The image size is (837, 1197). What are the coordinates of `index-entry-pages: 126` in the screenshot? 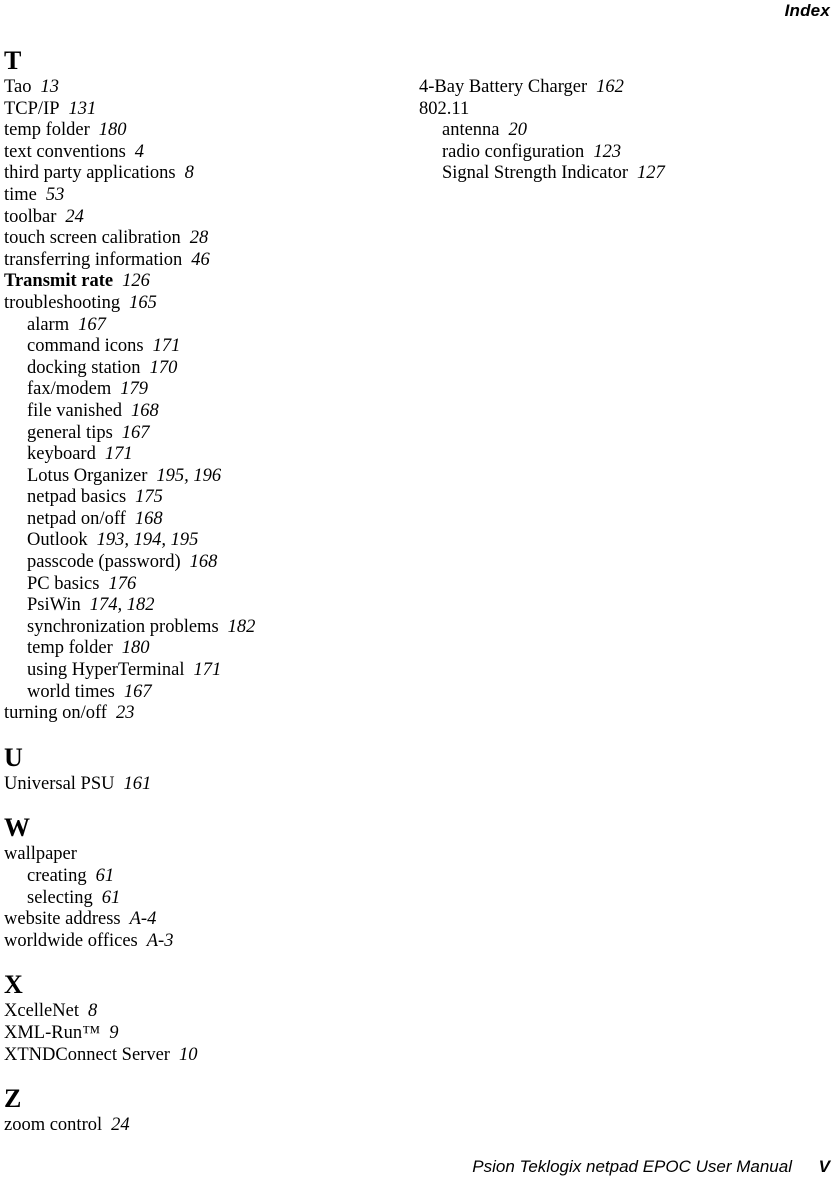 It's located at (136, 281).